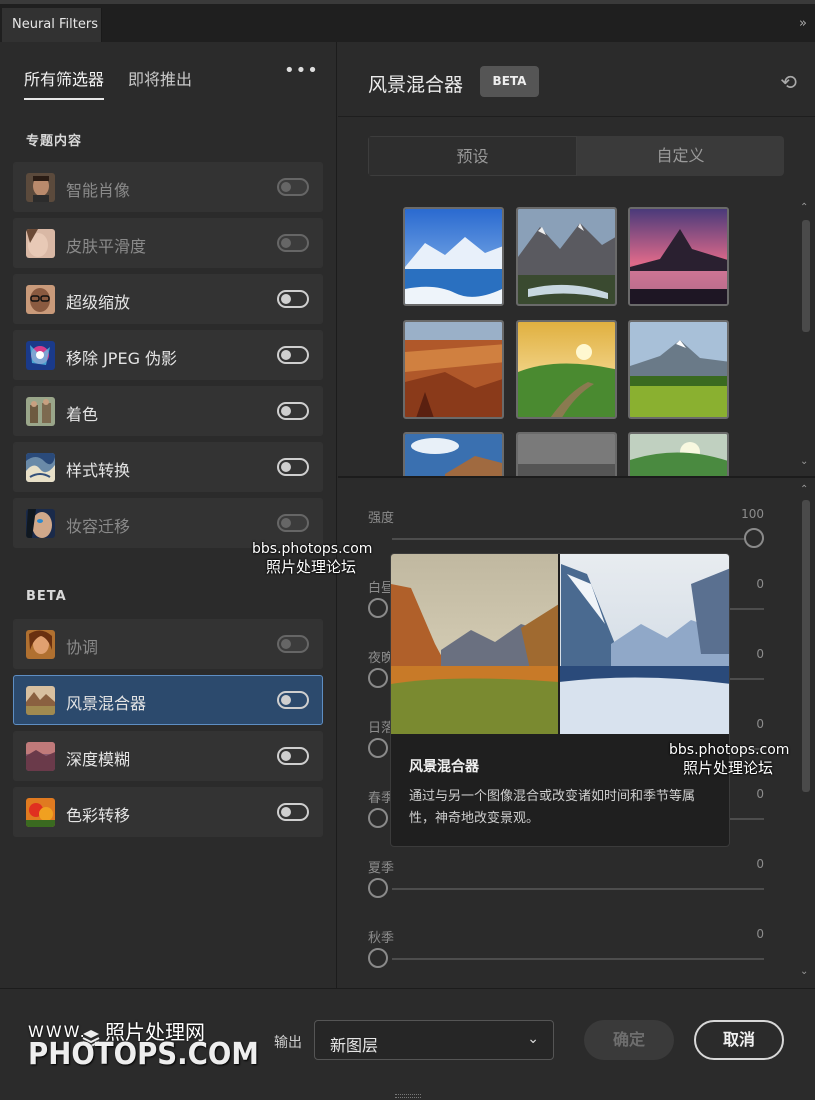 The width and height of the screenshot is (815, 1100). Describe the element at coordinates (678, 256) in the screenshot. I see `preset-sunset-peak` at that location.